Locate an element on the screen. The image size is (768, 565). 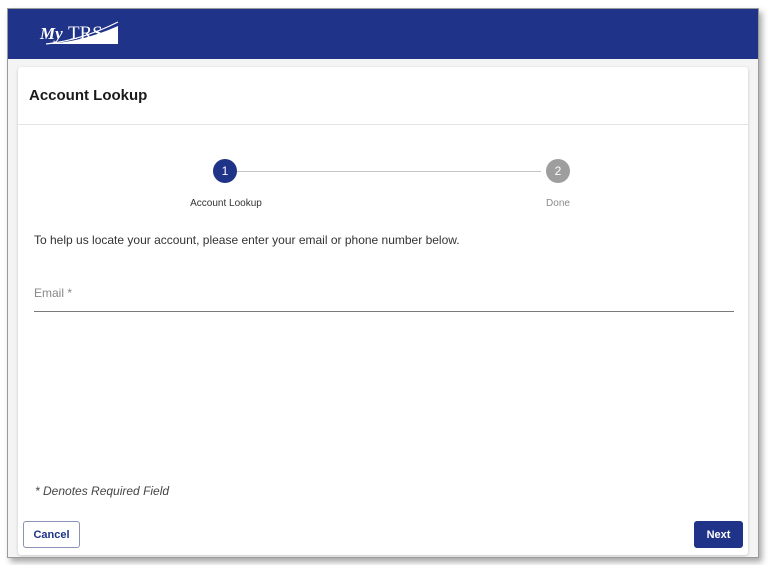
top-bar: My TRS is located at coordinates (383, 34).